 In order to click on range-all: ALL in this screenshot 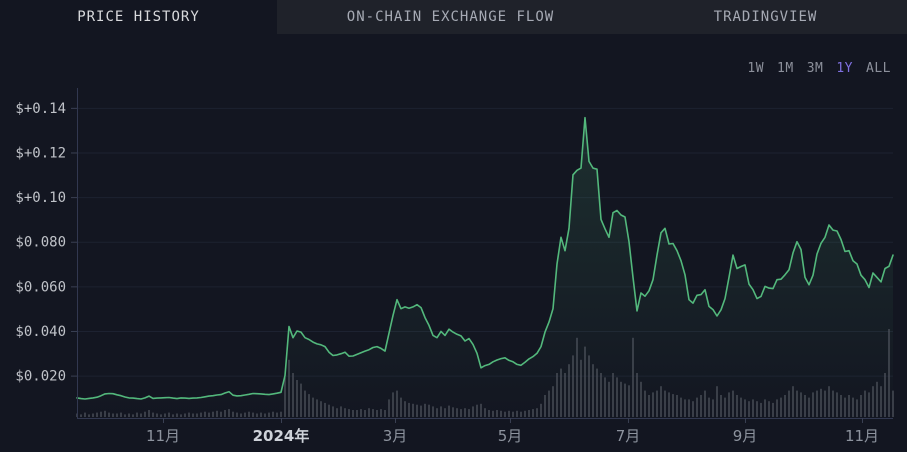, I will do `click(878, 68)`.